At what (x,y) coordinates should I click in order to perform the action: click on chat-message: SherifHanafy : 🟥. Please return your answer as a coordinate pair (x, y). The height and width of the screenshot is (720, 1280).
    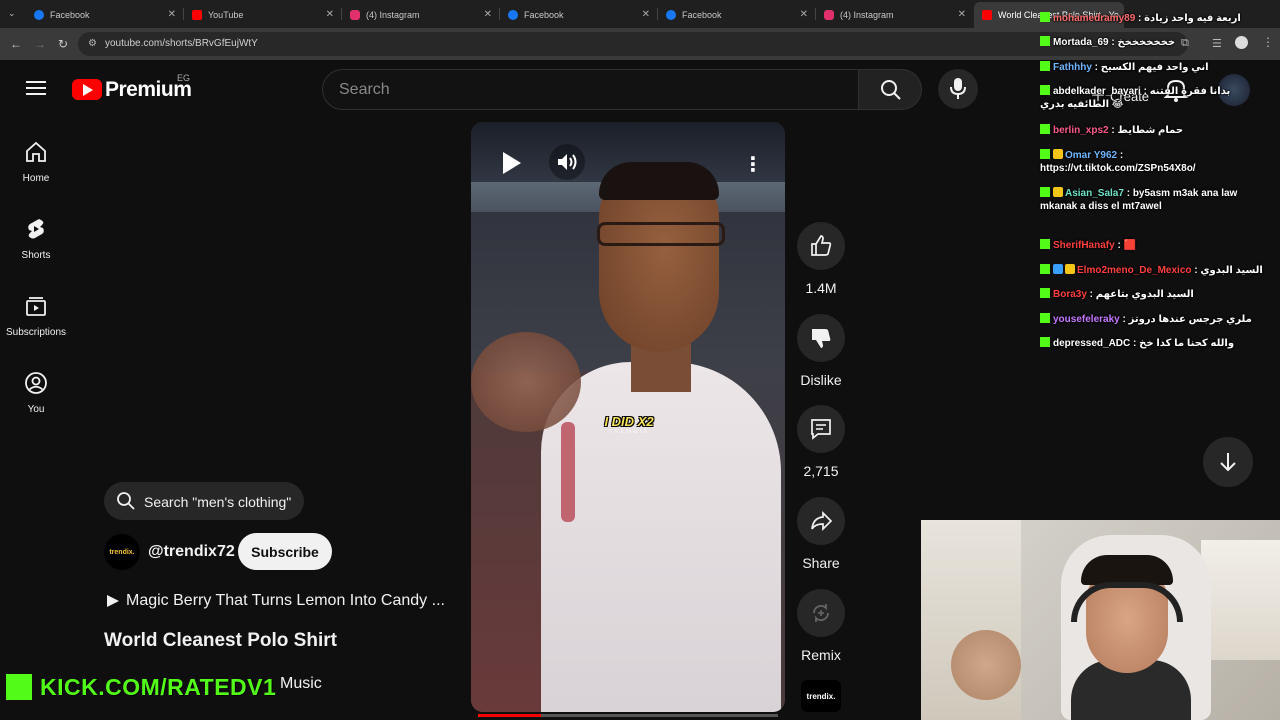
    Looking at the image, I should click on (1156, 245).